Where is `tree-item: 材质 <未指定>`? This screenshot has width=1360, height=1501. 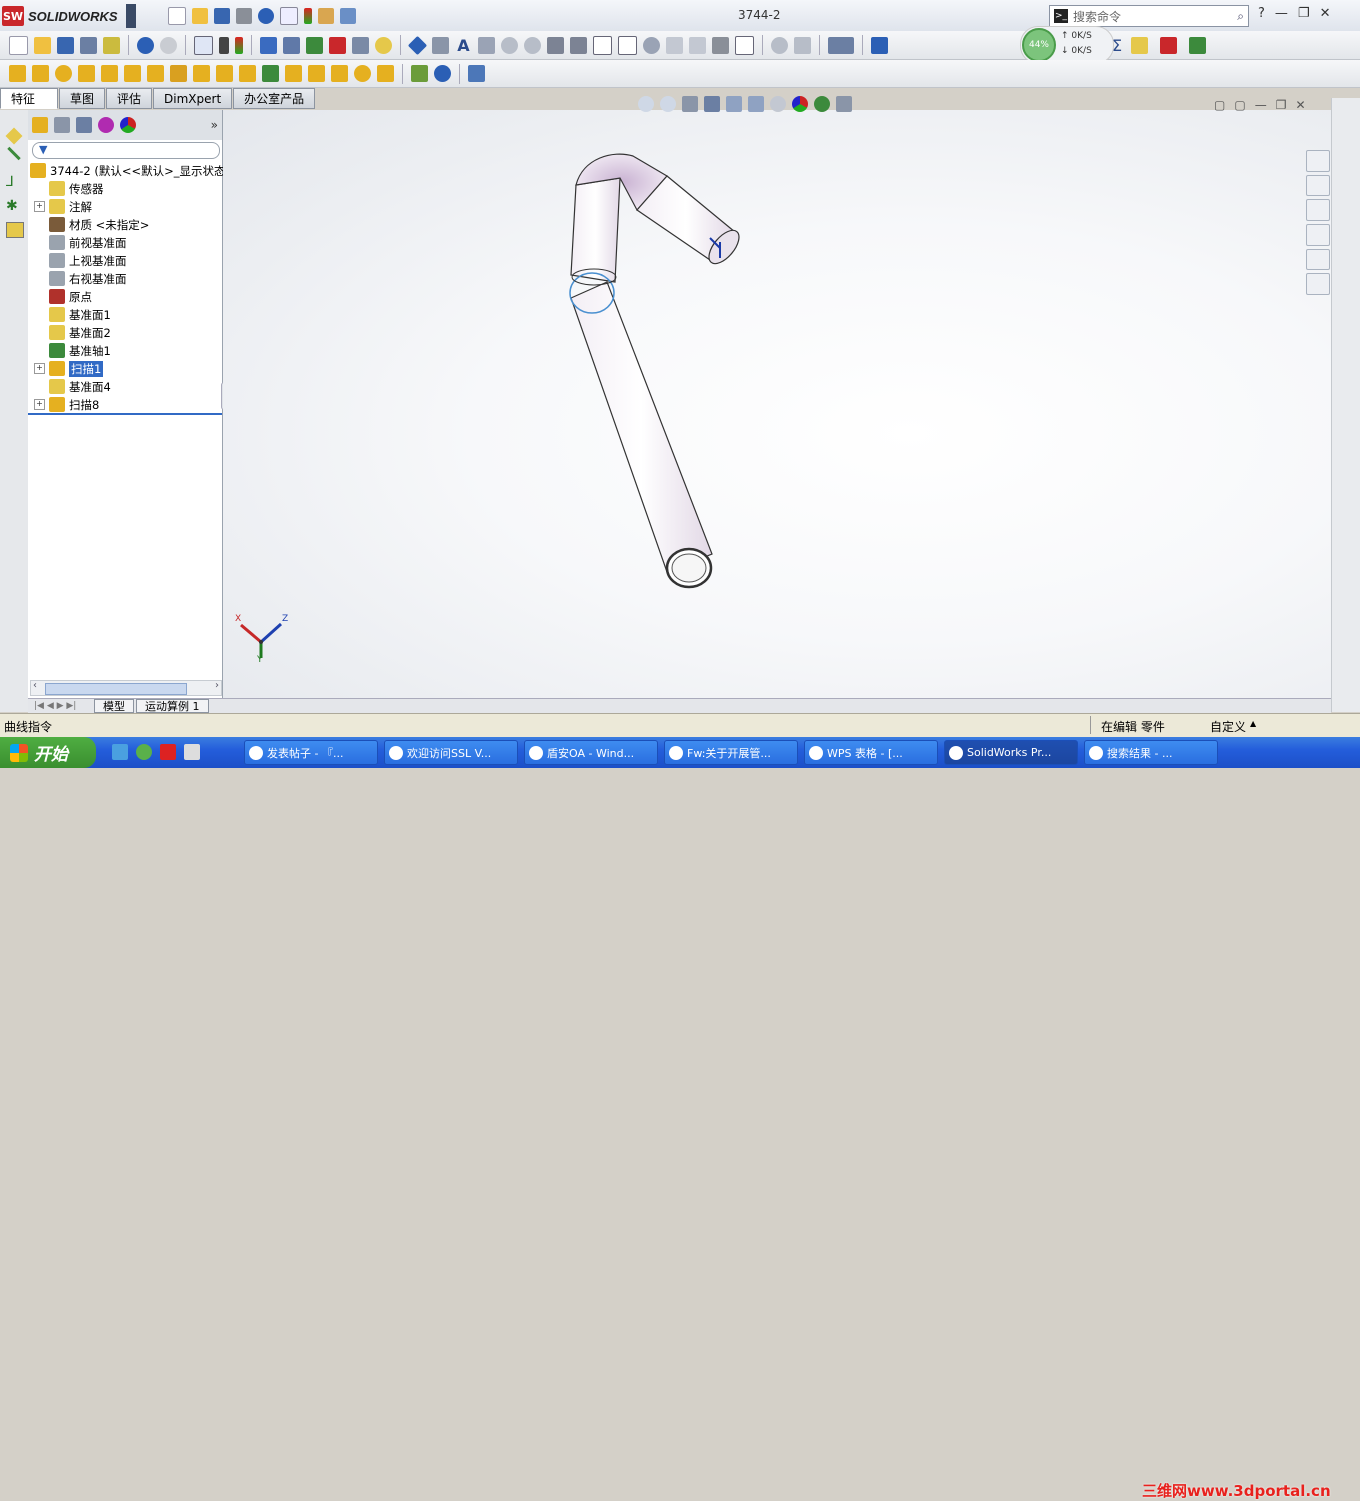
tree-item: 材质 <未指定> is located at coordinates (91, 224).